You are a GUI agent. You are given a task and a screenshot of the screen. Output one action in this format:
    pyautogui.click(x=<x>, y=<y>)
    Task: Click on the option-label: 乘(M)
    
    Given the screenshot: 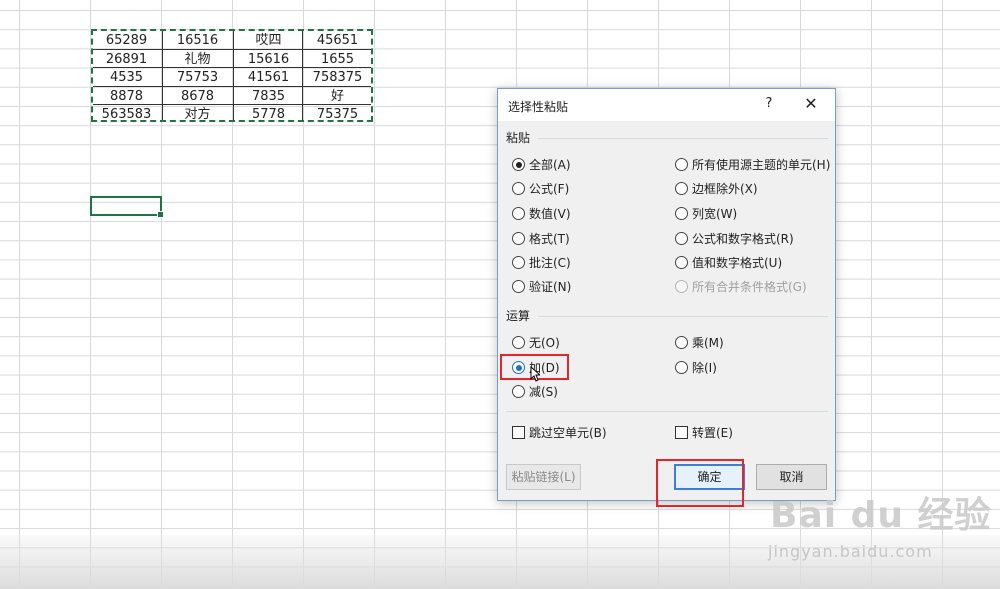 What is the action you would take?
    pyautogui.click(x=708, y=343)
    